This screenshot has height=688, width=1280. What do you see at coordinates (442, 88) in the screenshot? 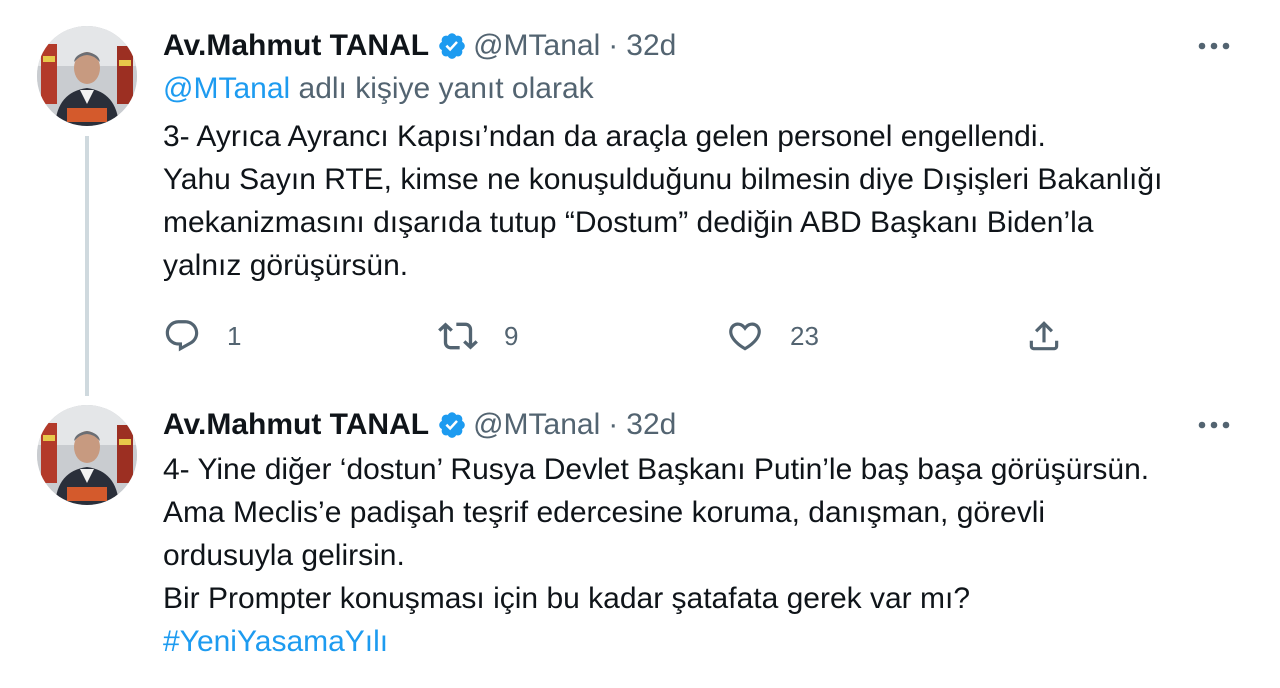
I see `reply-context-text: adlı kişiye yanıt olarak` at bounding box center [442, 88].